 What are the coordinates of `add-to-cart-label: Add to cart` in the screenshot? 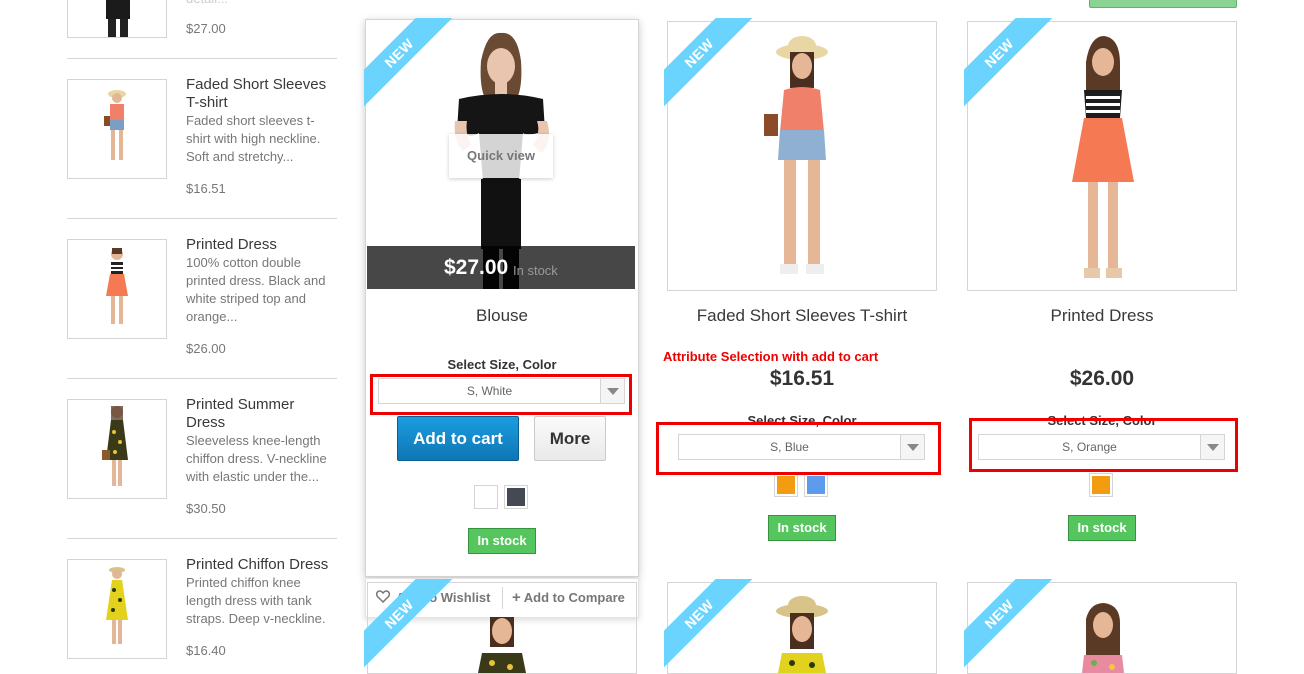 It's located at (458, 438).